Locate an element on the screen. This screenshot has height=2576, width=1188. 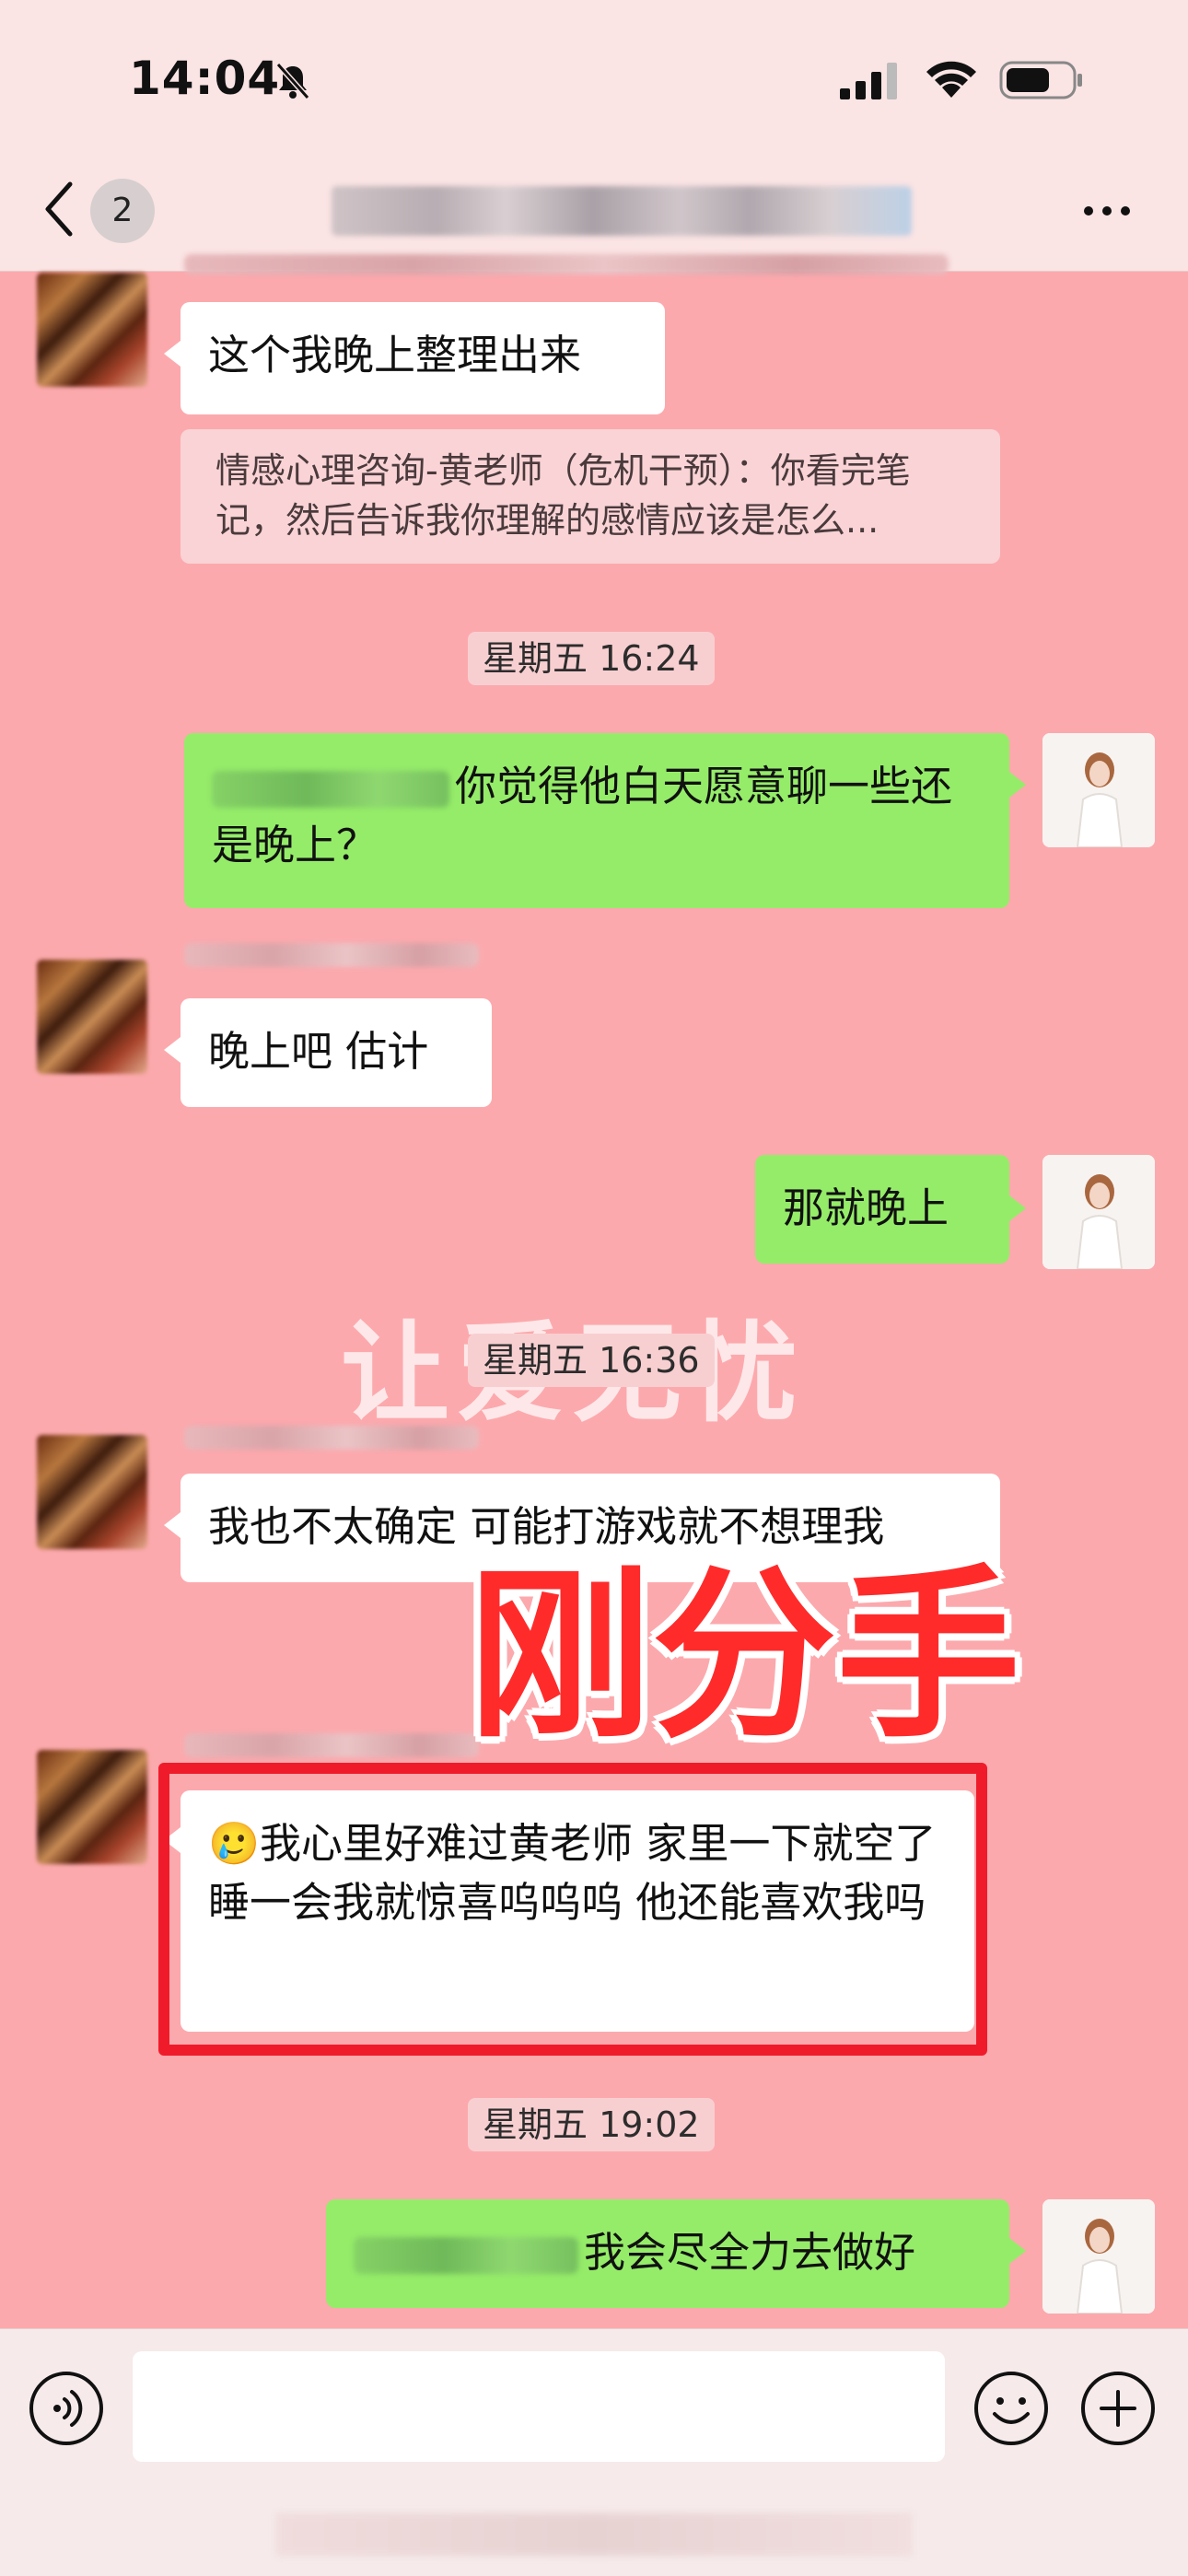
message-bubble: 晚上吧 估计 is located at coordinates (336, 1052).